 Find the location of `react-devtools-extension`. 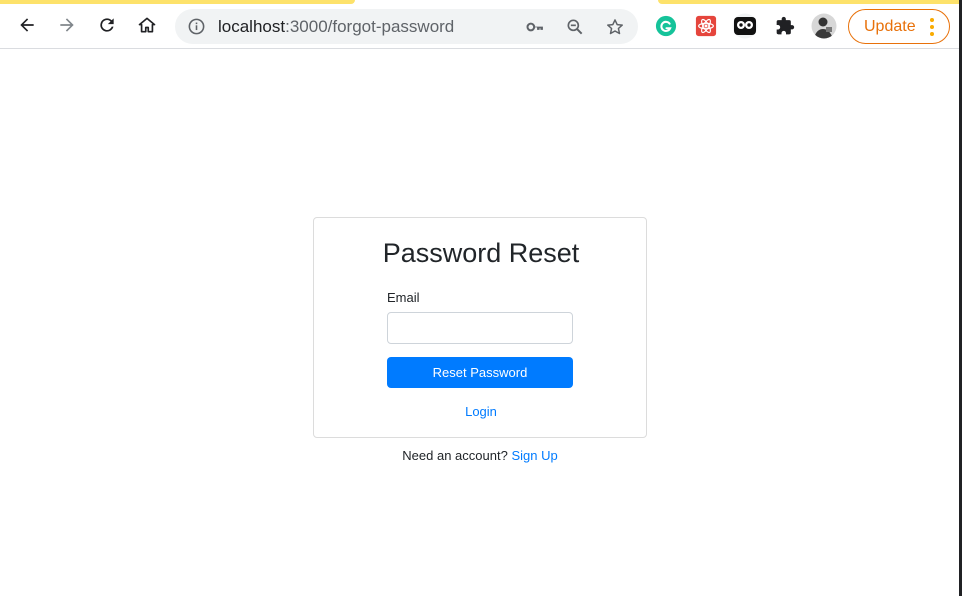

react-devtools-extension is located at coordinates (706, 26).